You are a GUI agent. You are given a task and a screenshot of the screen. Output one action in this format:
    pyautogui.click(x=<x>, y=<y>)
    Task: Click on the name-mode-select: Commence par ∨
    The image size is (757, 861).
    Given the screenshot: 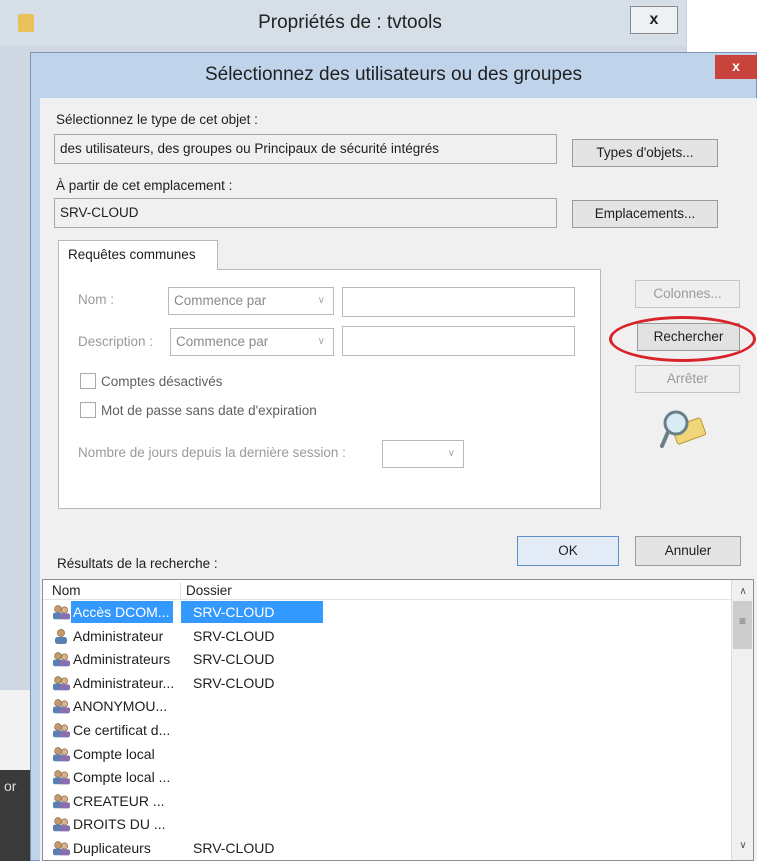 What is the action you would take?
    pyautogui.click(x=251, y=301)
    